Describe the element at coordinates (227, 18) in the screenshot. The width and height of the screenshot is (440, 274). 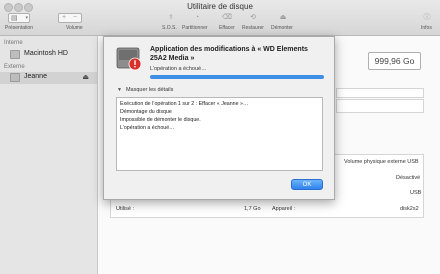
I see `erase-icon: ⌫` at that location.